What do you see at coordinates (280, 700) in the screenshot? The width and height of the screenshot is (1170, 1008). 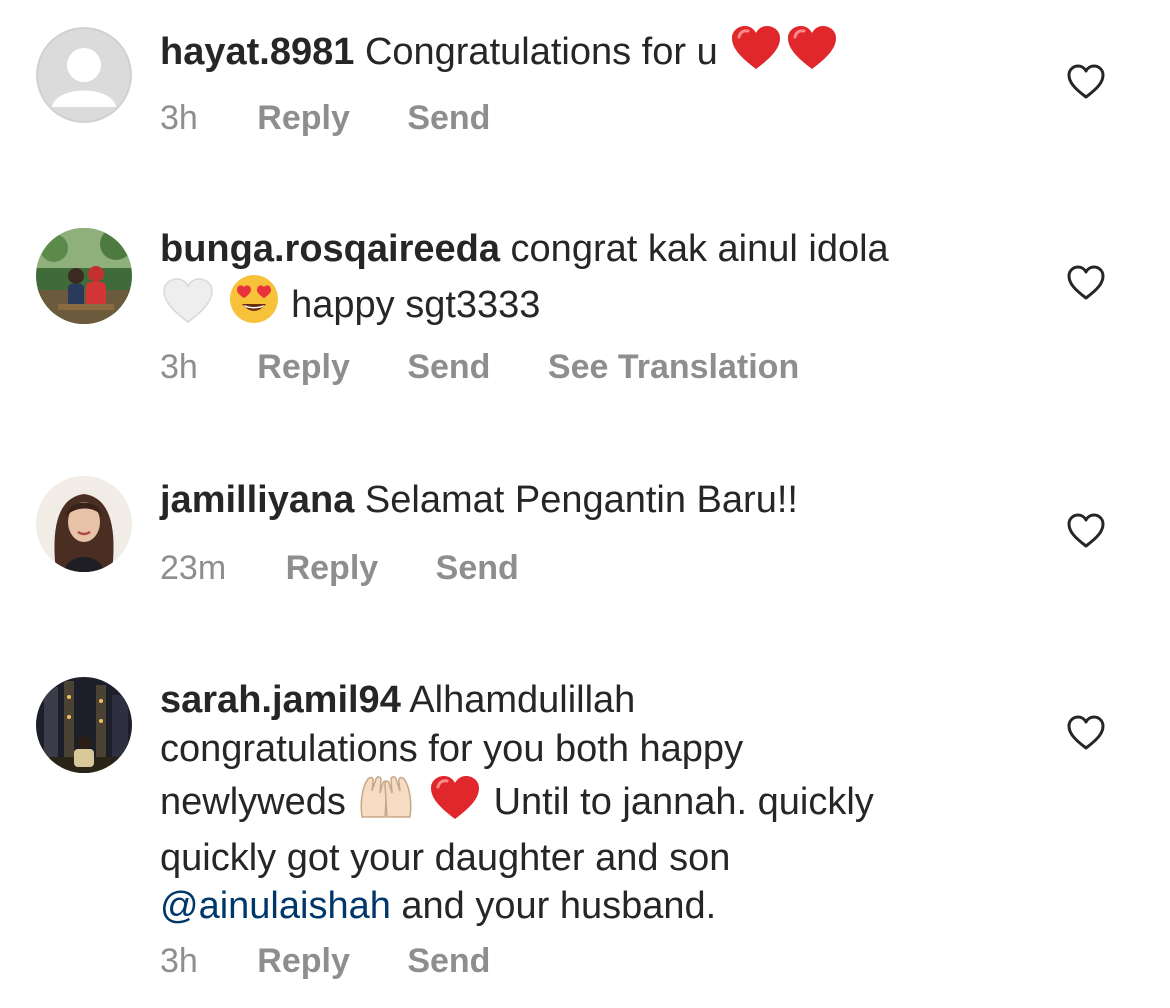 I see `username-link: sarah.jamil94` at bounding box center [280, 700].